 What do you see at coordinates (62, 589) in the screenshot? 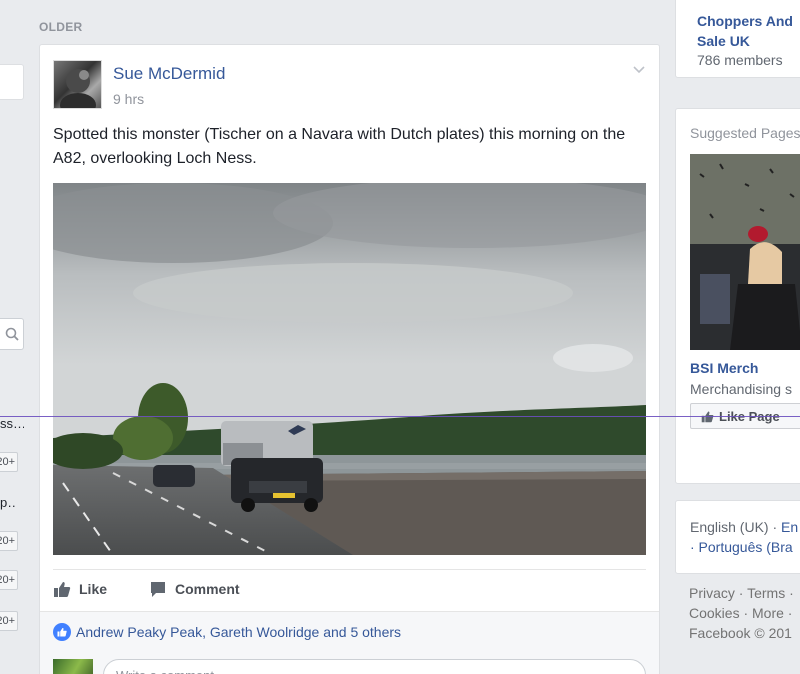
I see `thumbs-up-icon` at bounding box center [62, 589].